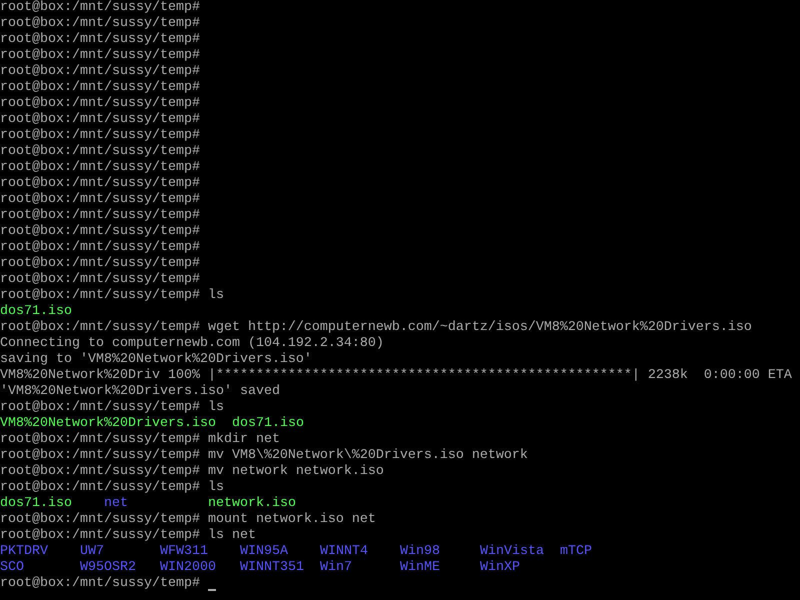 The width and height of the screenshot is (800, 600). Describe the element at coordinates (336, 567) in the screenshot. I see `file-name: Win7` at that location.